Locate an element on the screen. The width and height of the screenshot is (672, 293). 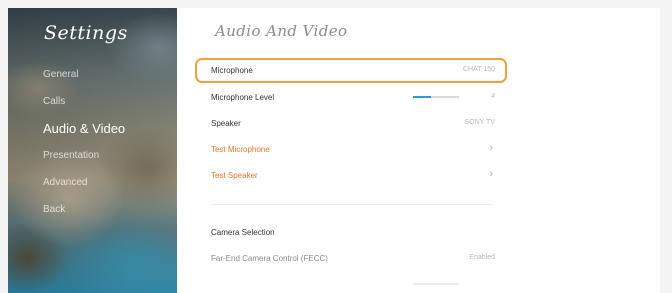
microphone-level-value: 4 is located at coordinates (493, 96).